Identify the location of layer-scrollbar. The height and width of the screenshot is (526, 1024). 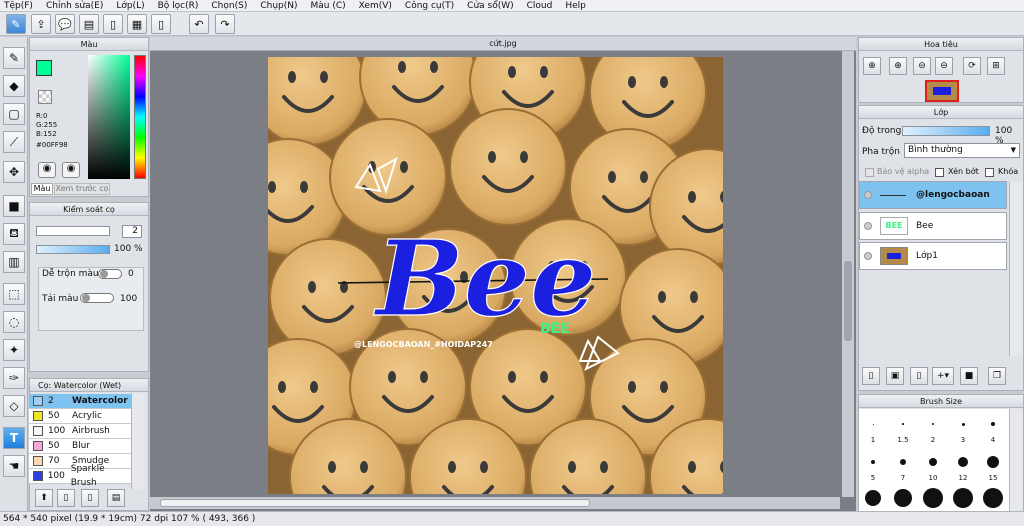
(1016, 269).